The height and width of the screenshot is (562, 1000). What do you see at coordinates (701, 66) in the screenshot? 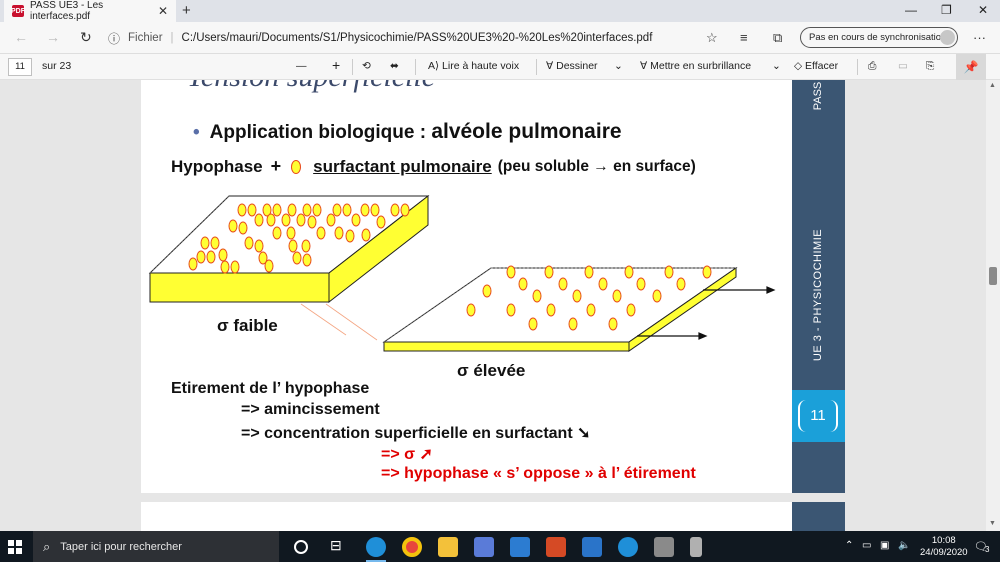
I see `highlight-label: Mettre en surbrillance` at bounding box center [701, 66].